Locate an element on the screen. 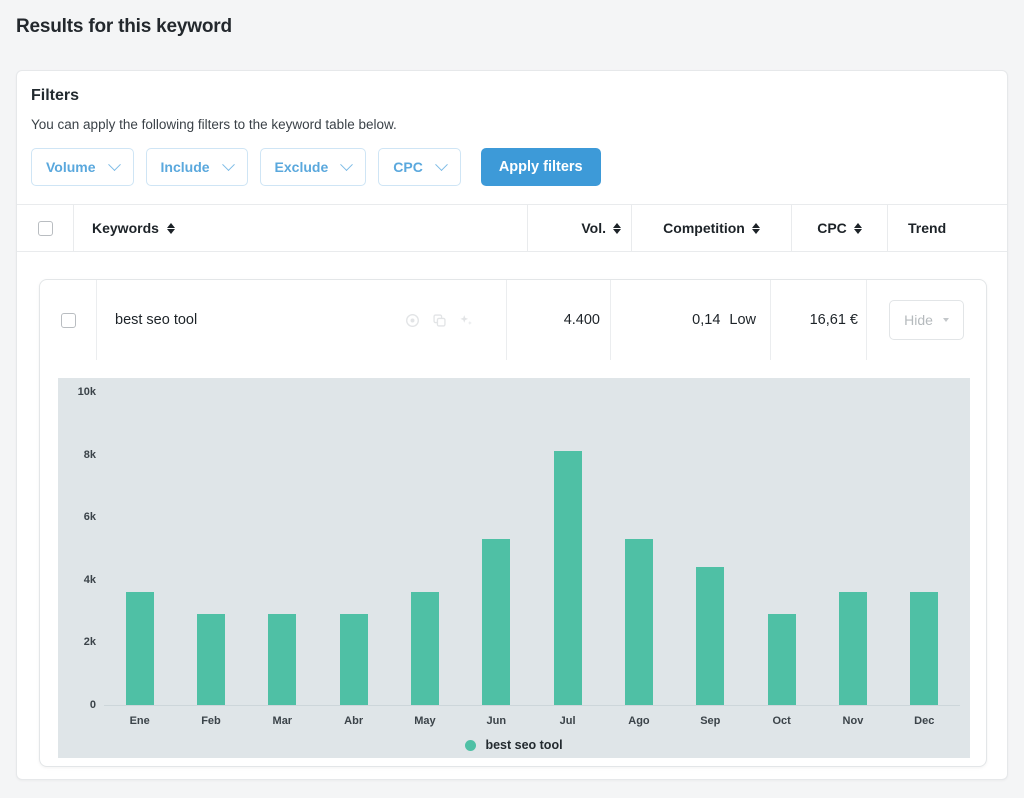 The image size is (1024, 798). table-header-row: Keywords Vol. Competition CPC Trend is located at coordinates (512, 228).